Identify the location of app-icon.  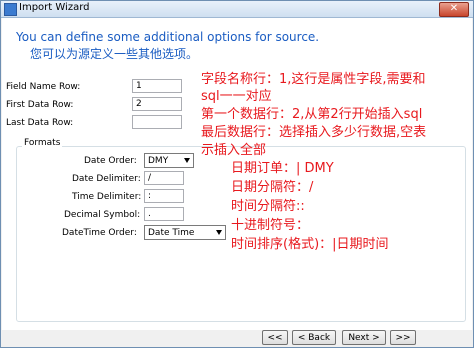
(10, 9).